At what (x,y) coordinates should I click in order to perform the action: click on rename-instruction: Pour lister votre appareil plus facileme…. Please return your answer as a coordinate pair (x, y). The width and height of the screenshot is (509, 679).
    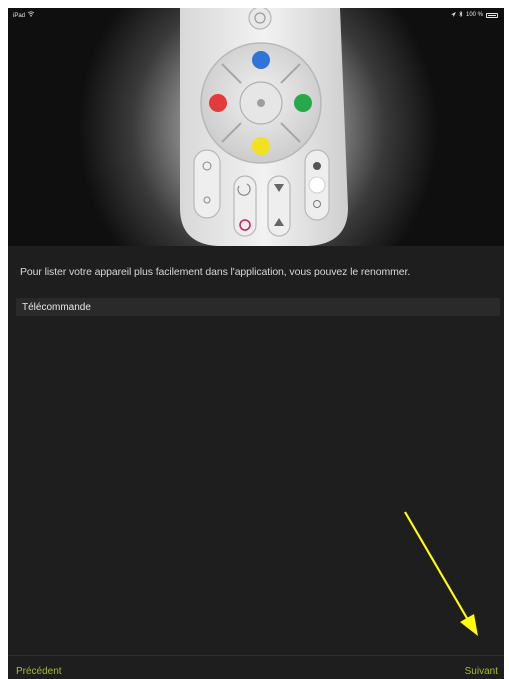
    Looking at the image, I should click on (215, 272).